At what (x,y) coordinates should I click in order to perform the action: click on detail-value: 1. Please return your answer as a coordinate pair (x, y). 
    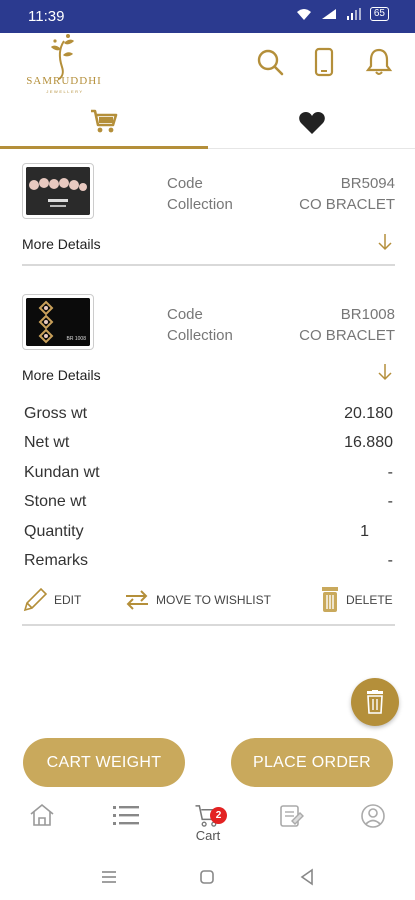
    Looking at the image, I should click on (364, 531).